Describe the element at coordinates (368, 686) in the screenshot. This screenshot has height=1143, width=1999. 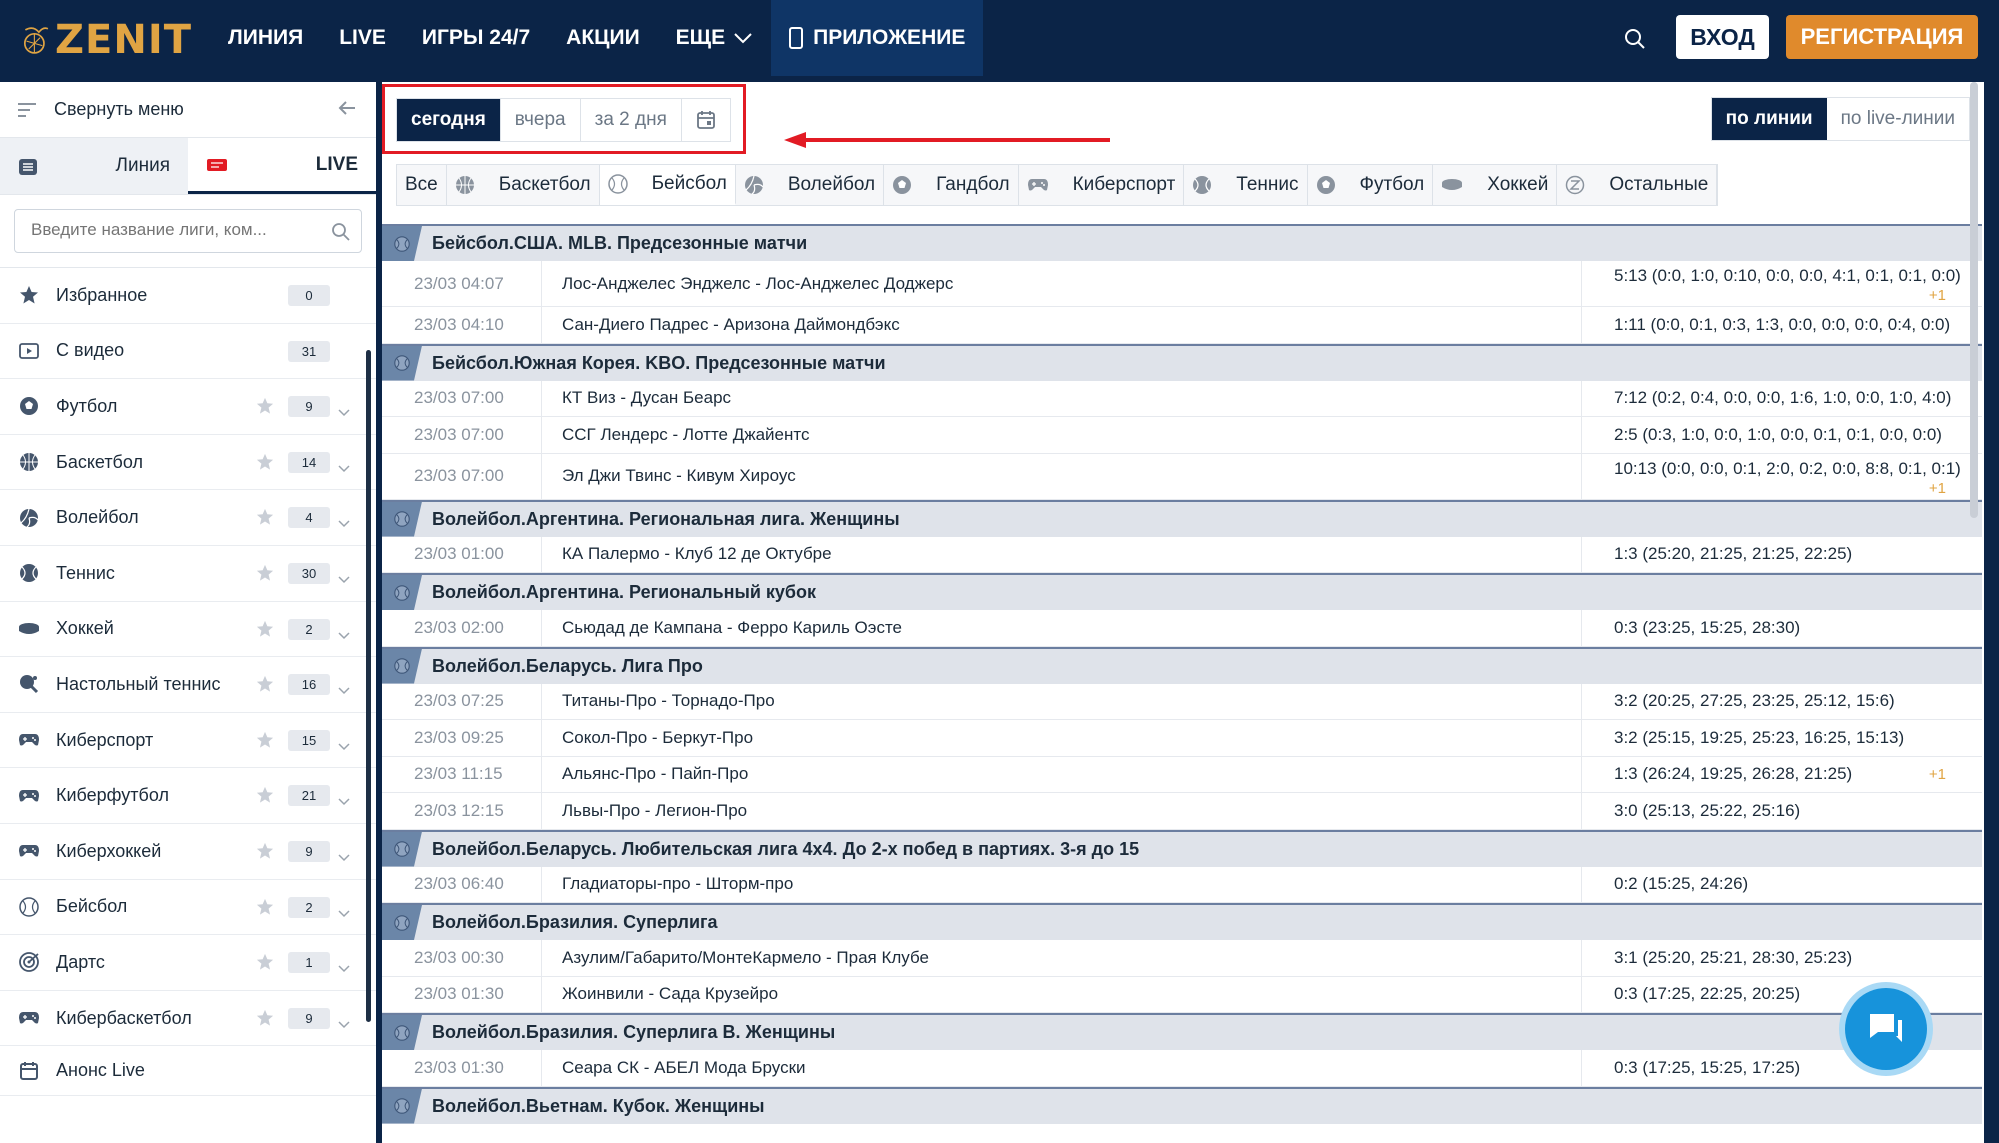
I see `sidebar-scrollbar` at that location.